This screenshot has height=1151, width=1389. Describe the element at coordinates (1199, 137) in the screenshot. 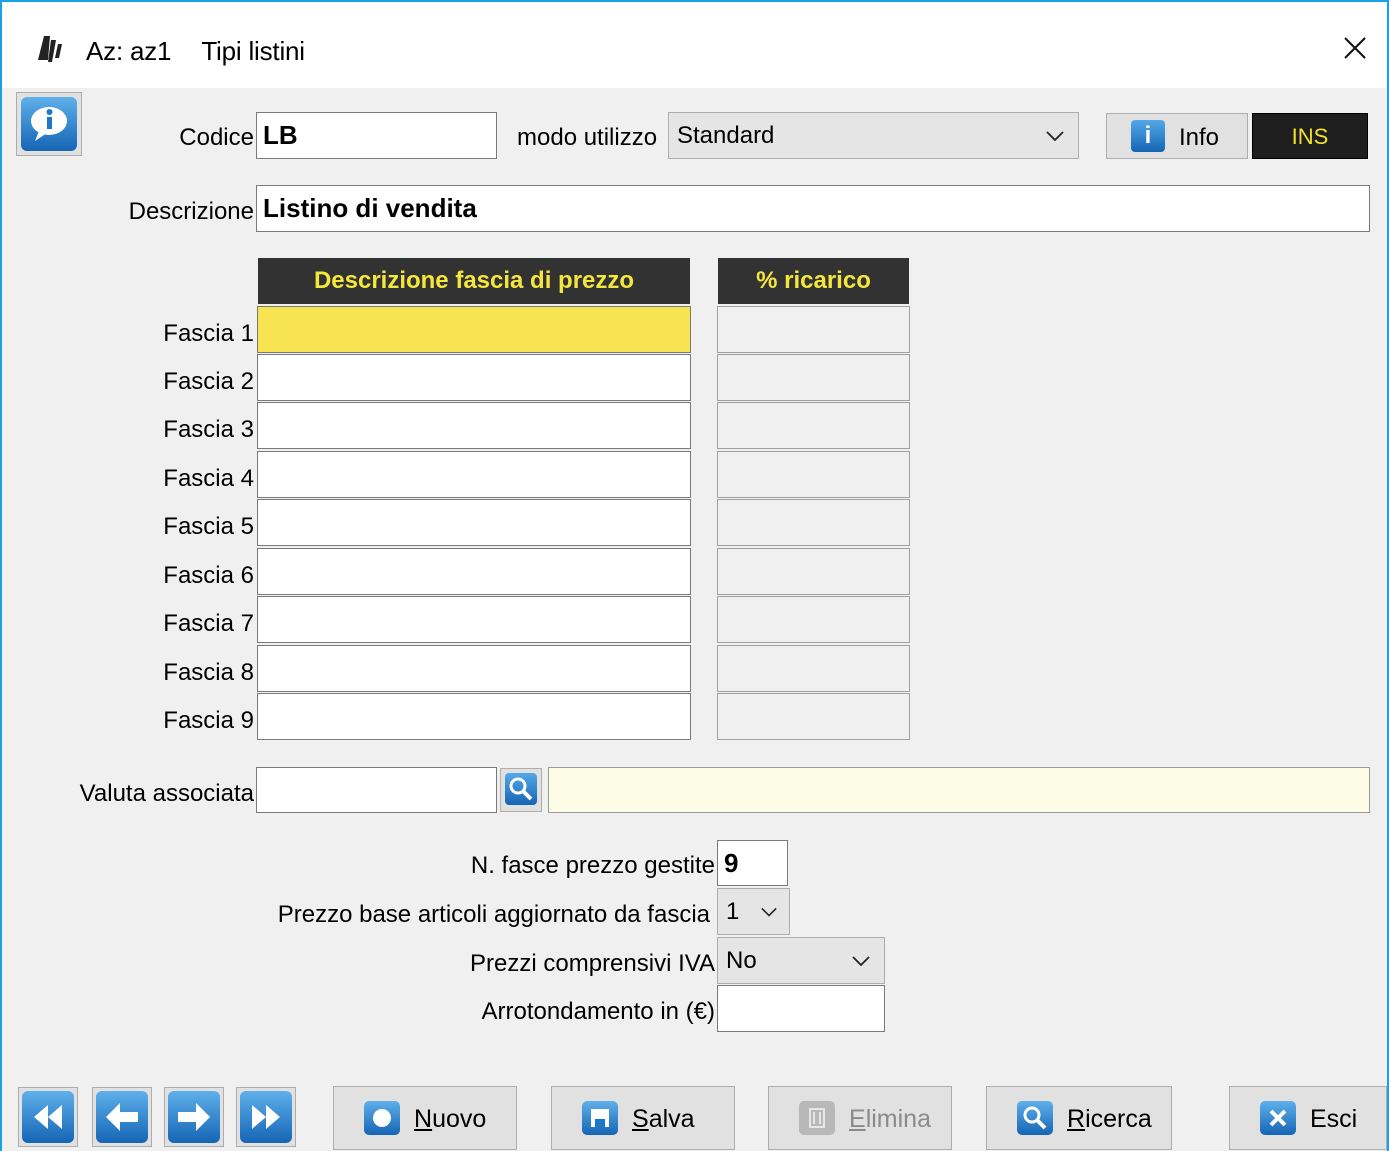

I see `info-button-label: Info` at that location.